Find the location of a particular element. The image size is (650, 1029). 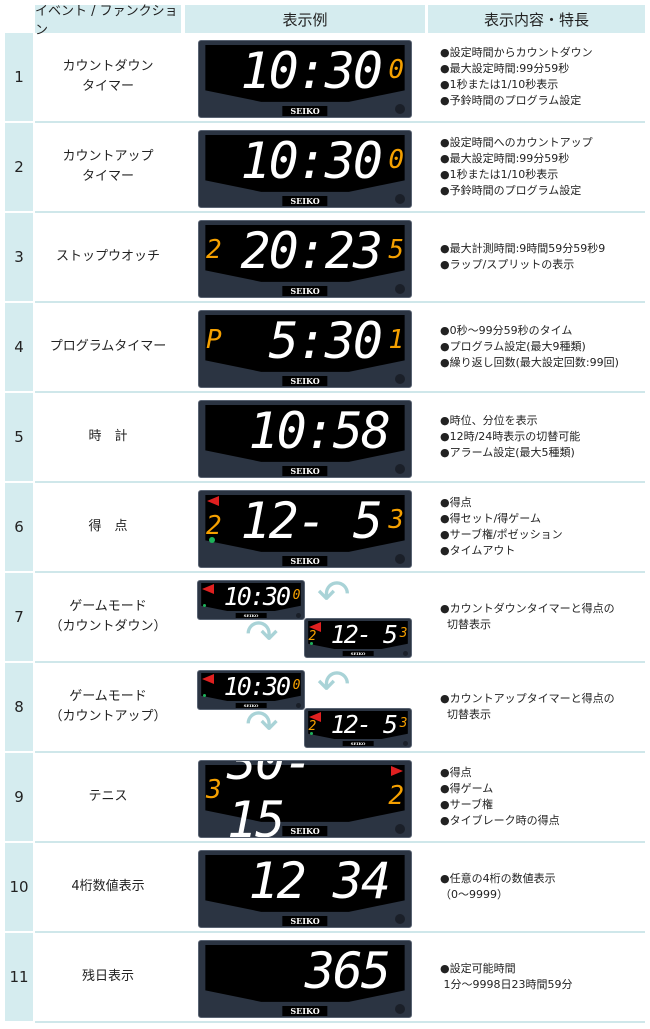

description: ●カウントダウンタイマーと得点の 切替表示 is located at coordinates (542, 617).